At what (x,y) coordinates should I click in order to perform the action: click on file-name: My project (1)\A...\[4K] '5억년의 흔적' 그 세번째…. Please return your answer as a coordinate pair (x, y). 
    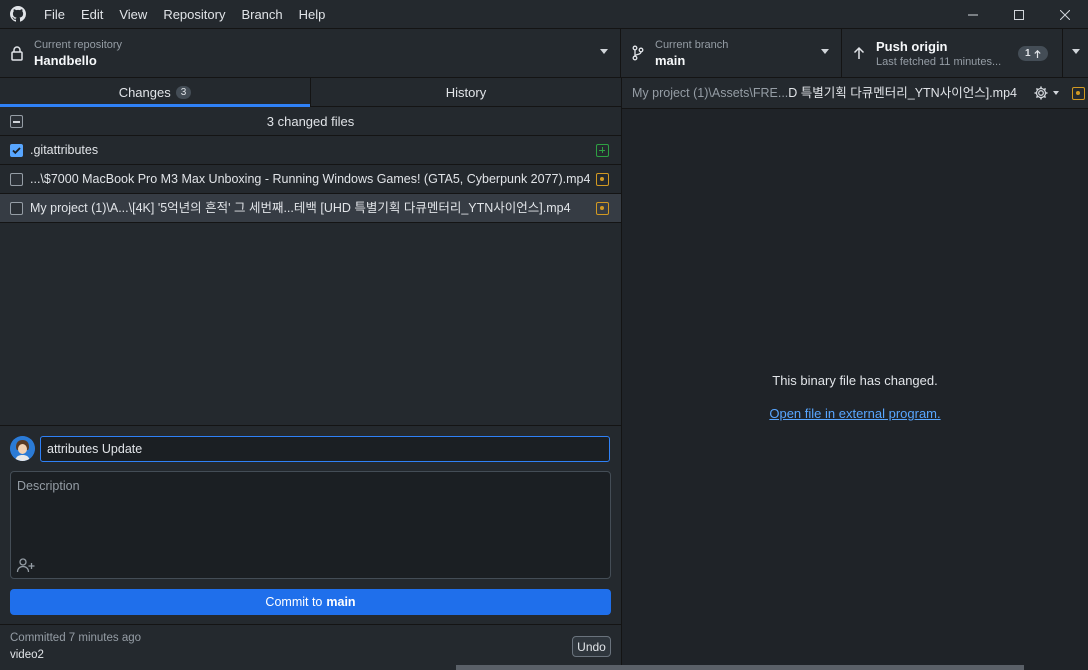
    Looking at the image, I should click on (300, 208).